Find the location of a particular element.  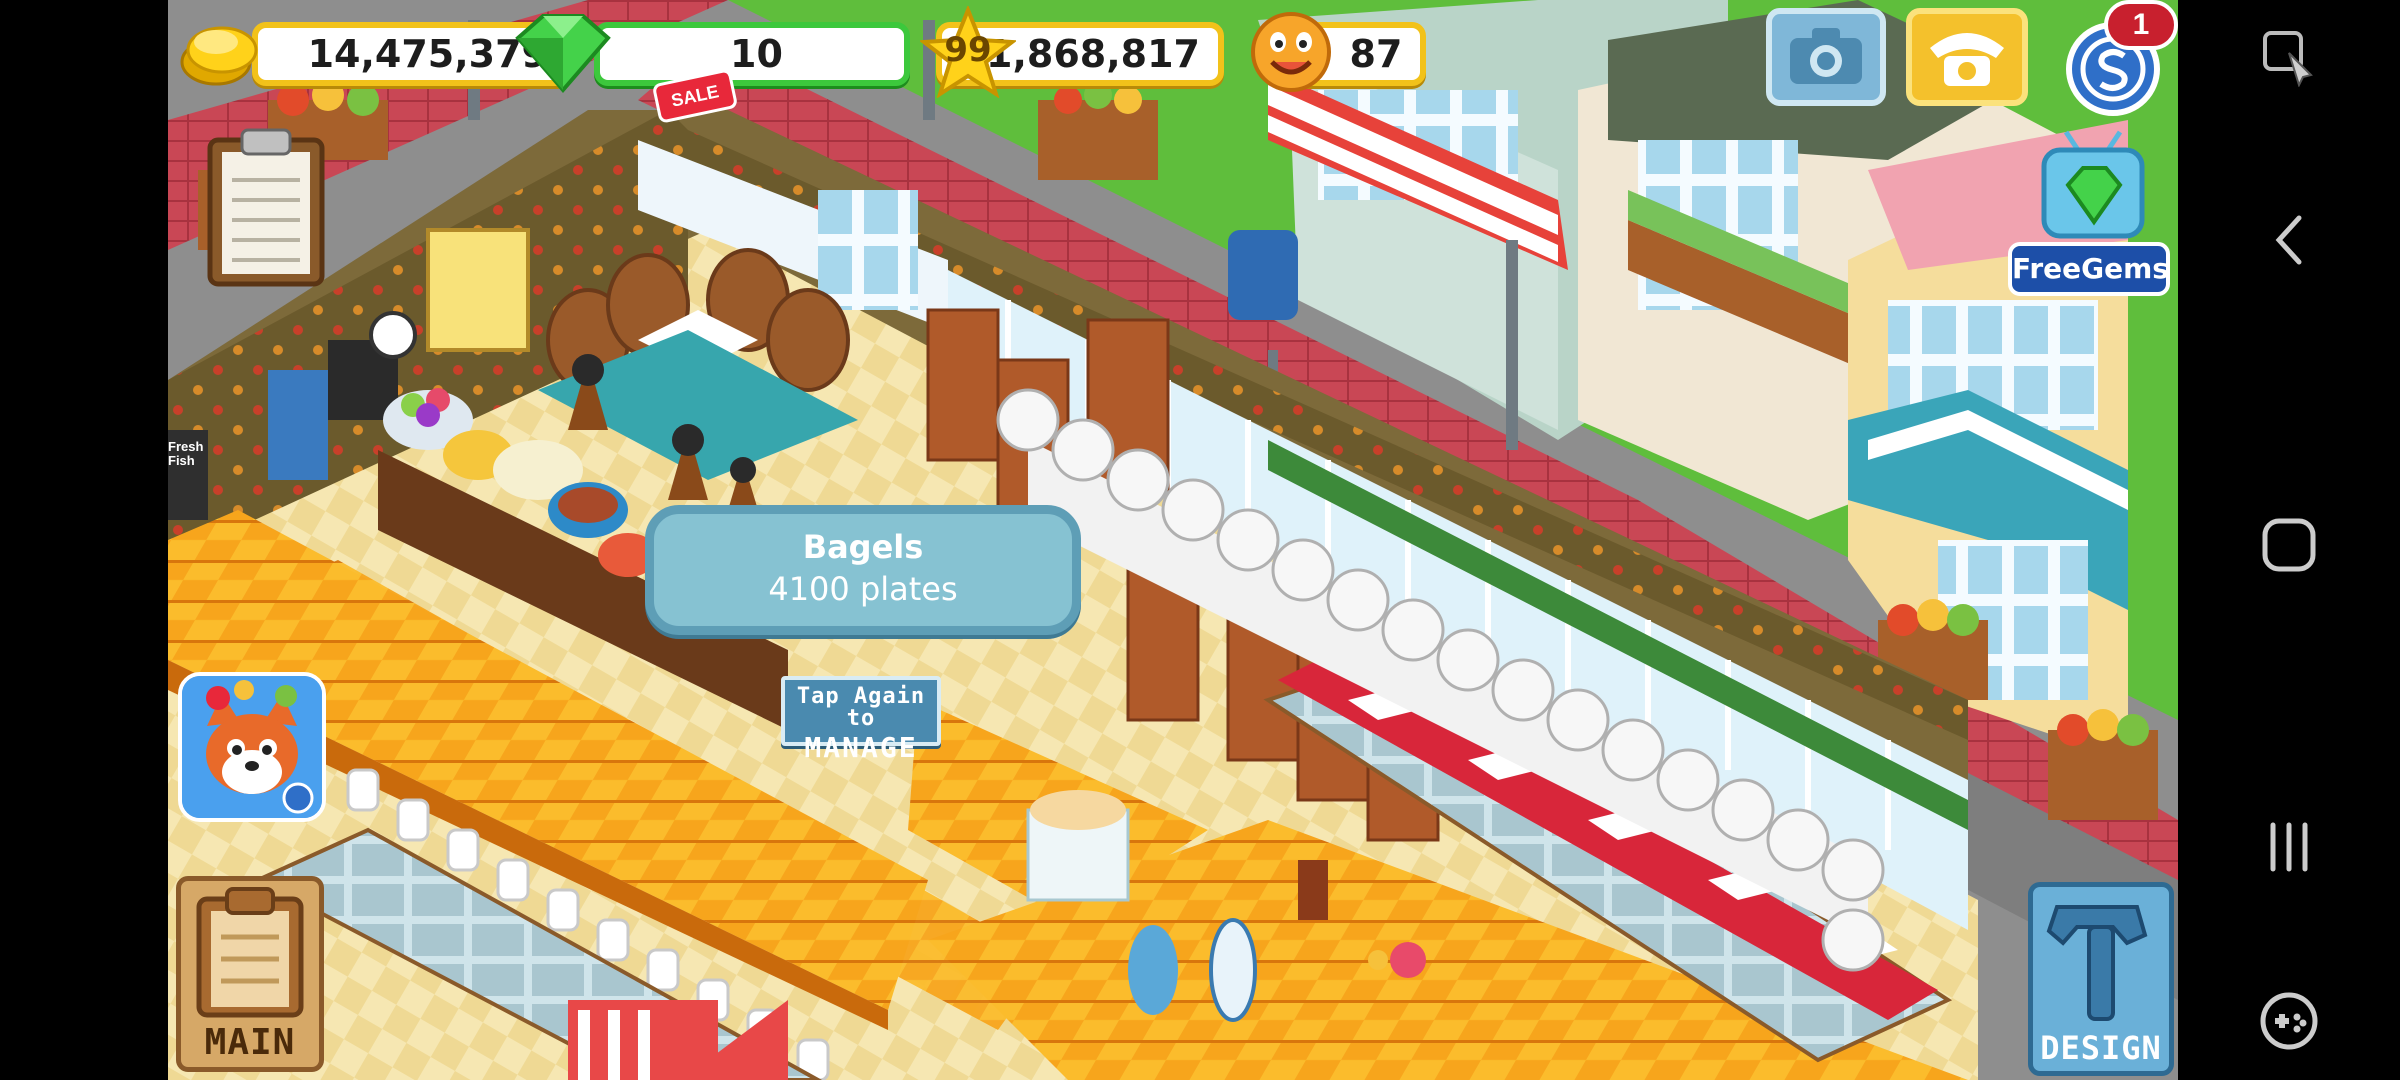

game-launcher-icon is located at coordinates (2289, 1021).